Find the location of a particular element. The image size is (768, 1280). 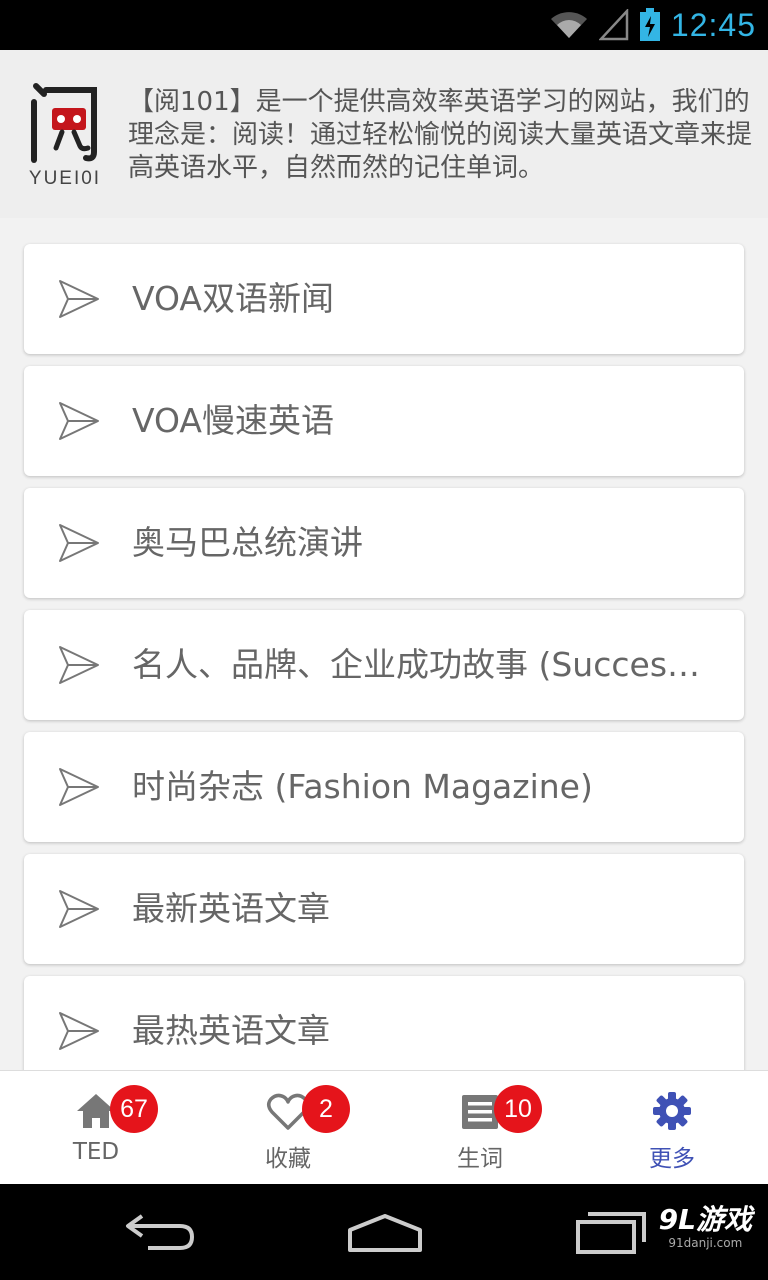

gear-icon is located at coordinates (672, 1111).